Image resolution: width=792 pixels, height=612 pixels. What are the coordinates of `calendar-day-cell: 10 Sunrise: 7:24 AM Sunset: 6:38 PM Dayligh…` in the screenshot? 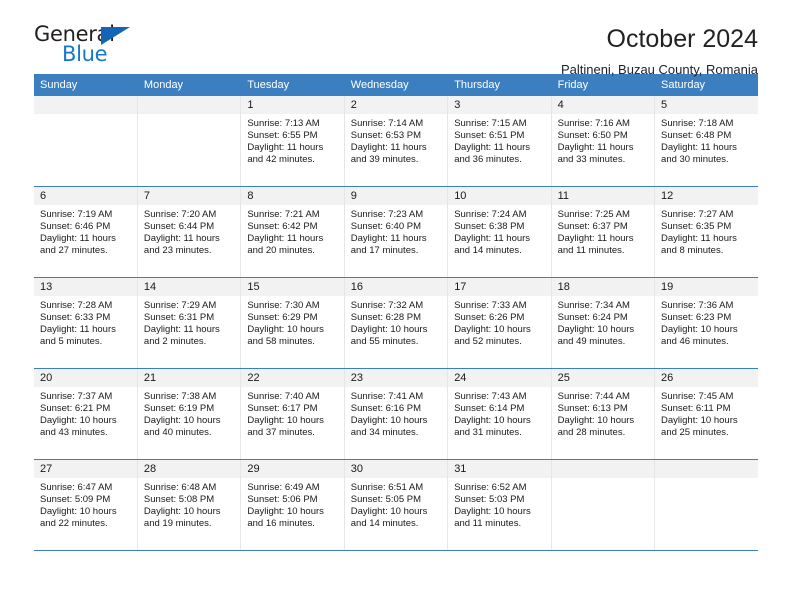 It's located at (499, 232).